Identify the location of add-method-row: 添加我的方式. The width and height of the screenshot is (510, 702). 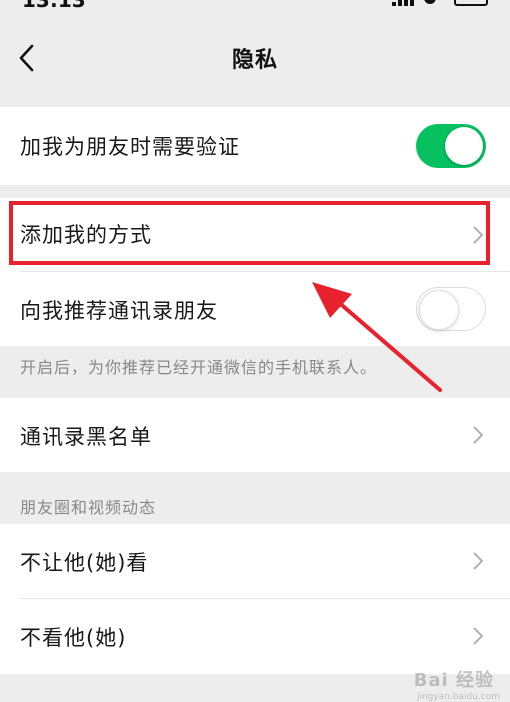
(255, 235).